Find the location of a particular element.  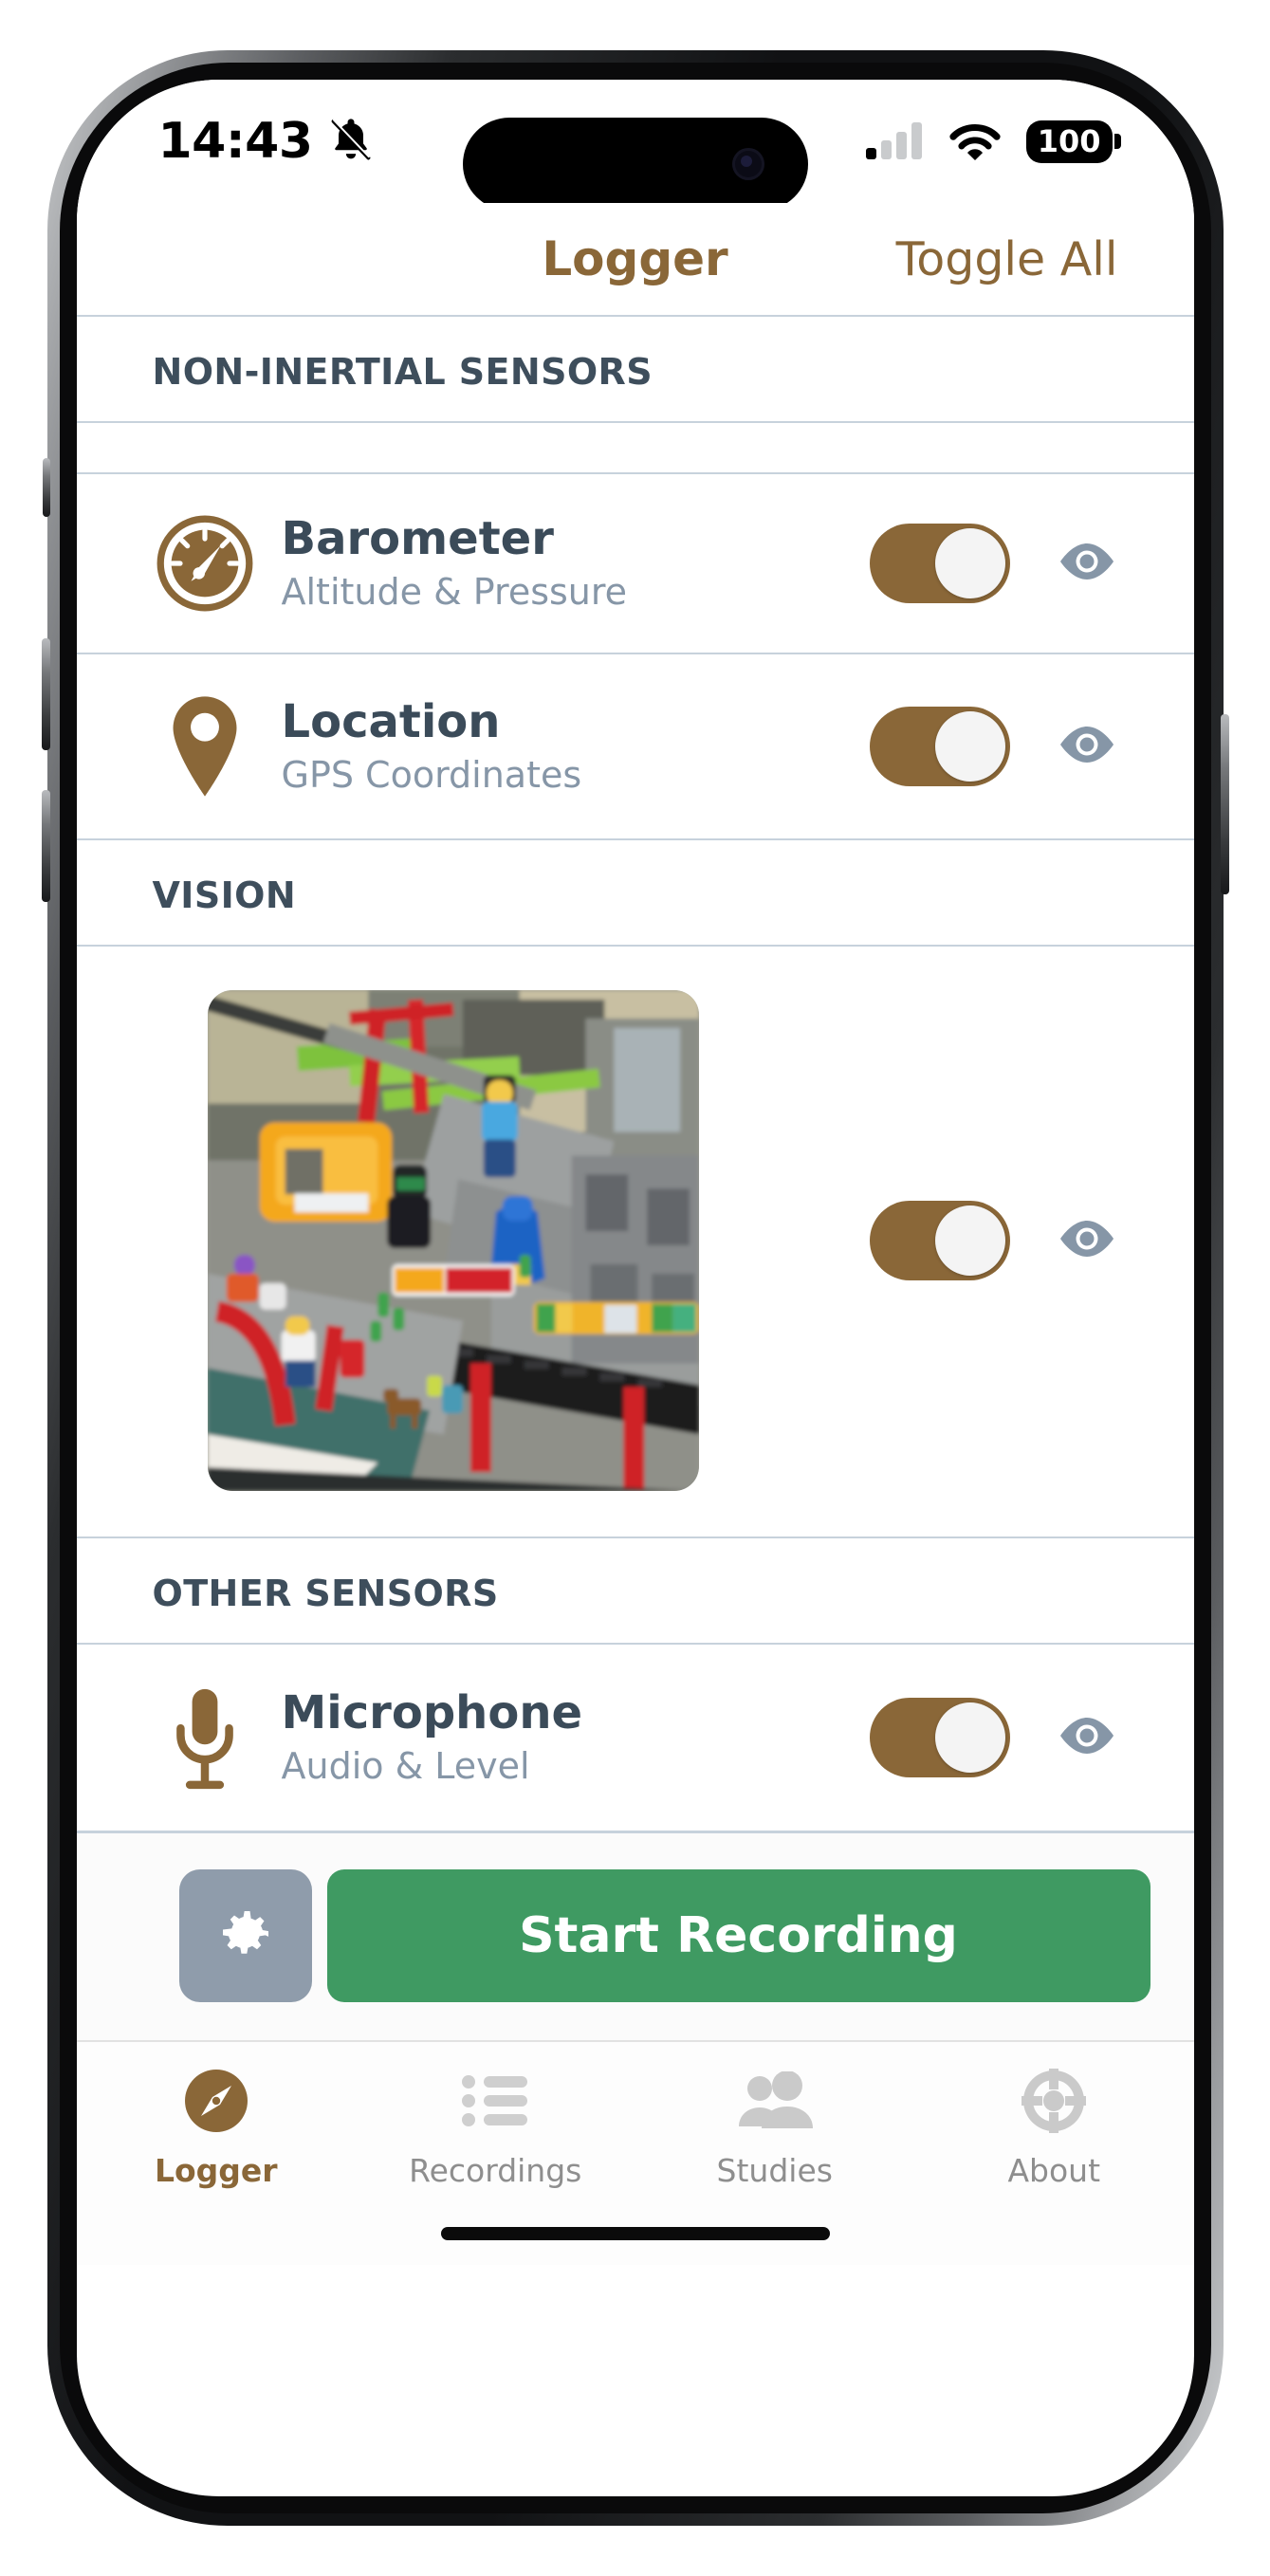

preview-eye-button-location is located at coordinates (1087, 746).